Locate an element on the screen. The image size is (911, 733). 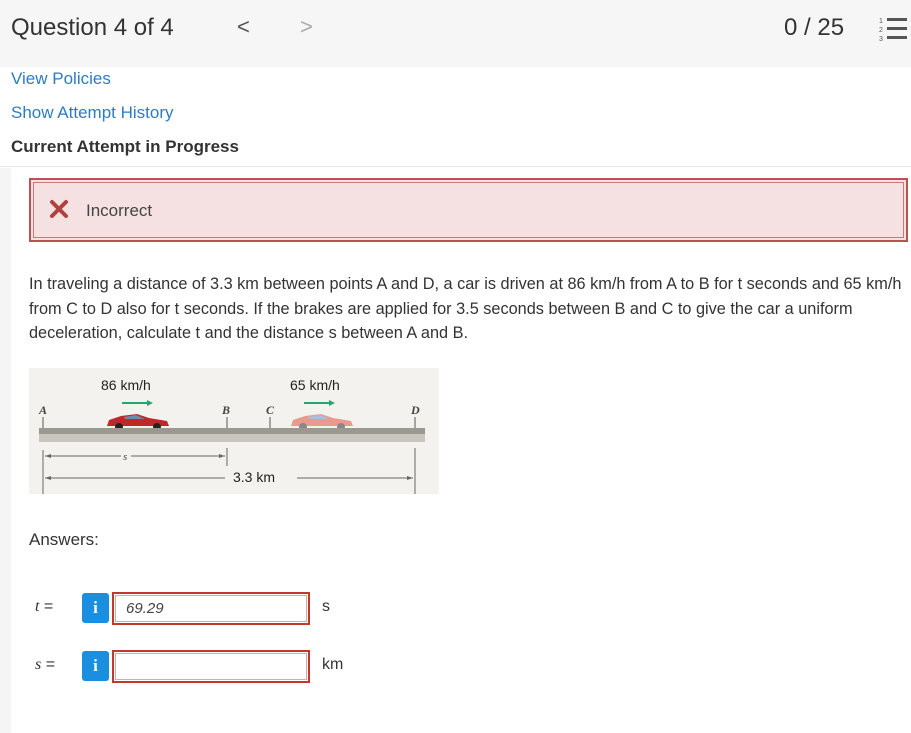
answer-s-input is located at coordinates (211, 666).